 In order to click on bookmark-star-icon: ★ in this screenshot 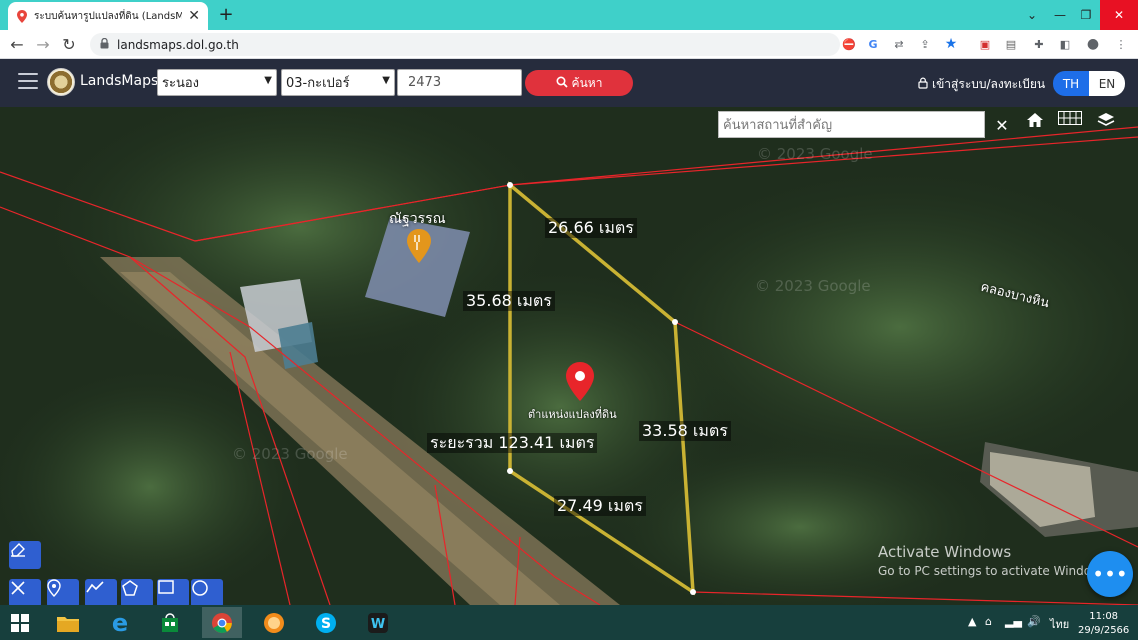, I will do `click(951, 44)`.